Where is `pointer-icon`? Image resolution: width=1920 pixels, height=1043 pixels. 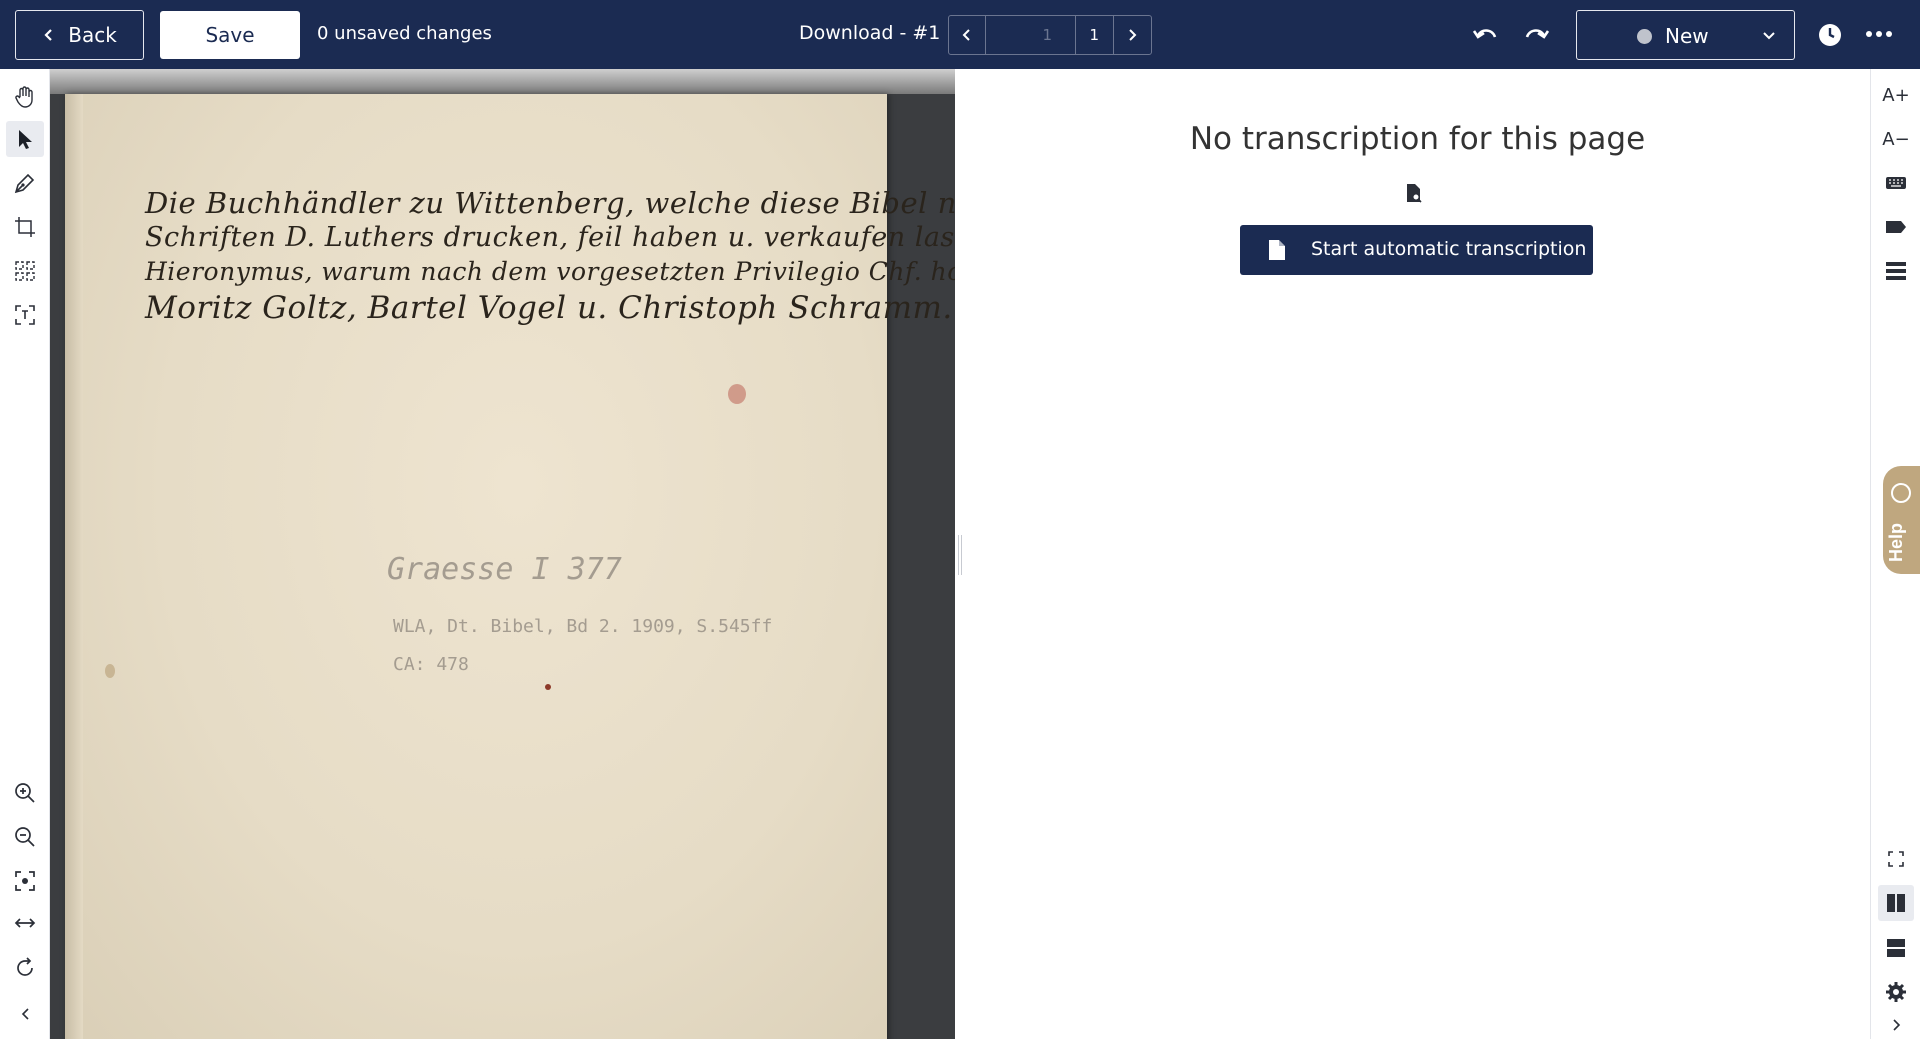
pointer-icon is located at coordinates (25, 139).